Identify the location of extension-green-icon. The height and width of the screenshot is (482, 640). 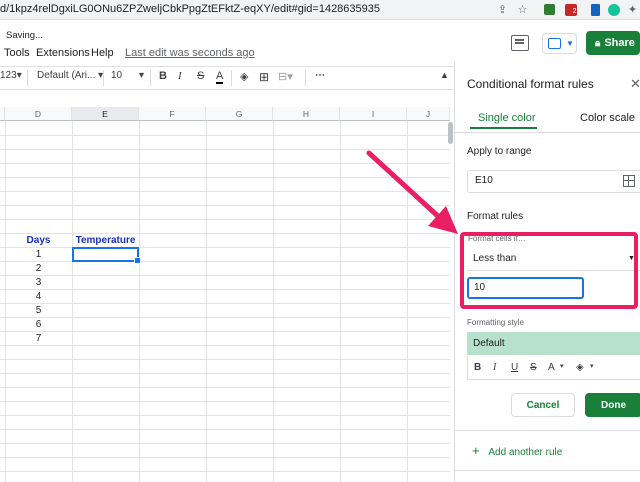
(549, 9).